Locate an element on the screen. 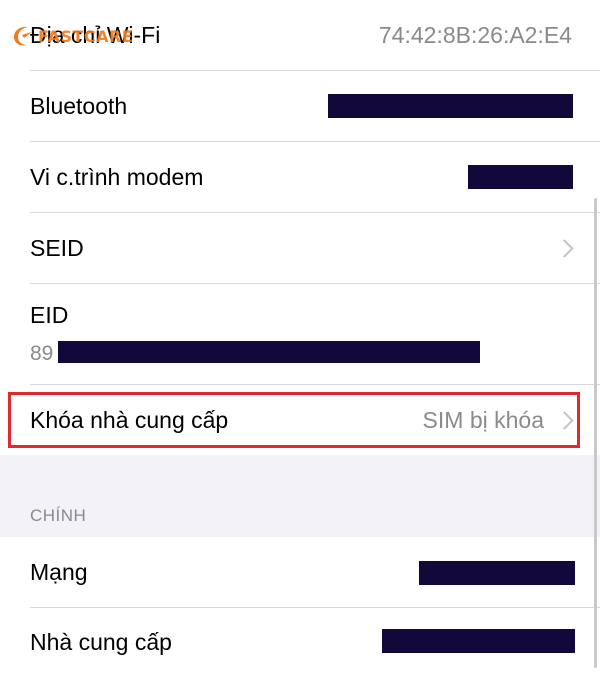 This screenshot has height=677, width=600. row-eid: EID 89 is located at coordinates (300, 334).